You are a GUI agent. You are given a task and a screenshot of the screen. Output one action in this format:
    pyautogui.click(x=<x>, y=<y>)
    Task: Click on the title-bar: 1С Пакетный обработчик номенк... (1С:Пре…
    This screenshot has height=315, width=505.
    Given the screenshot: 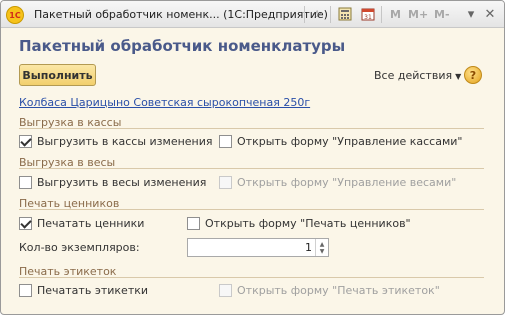 What is the action you would take?
    pyautogui.click(x=252, y=14)
    